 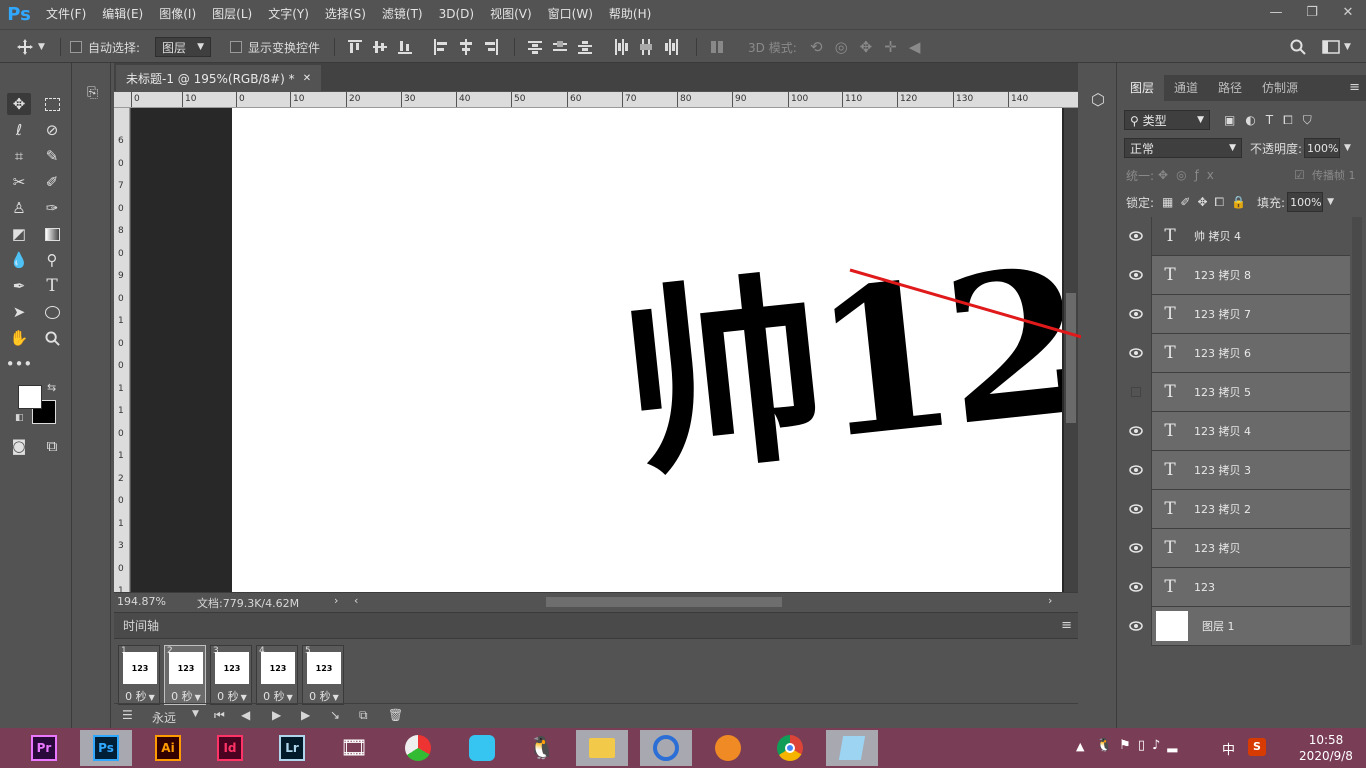 What do you see at coordinates (395, 715) in the screenshot?
I see `trash-icon: 🗑` at bounding box center [395, 715].